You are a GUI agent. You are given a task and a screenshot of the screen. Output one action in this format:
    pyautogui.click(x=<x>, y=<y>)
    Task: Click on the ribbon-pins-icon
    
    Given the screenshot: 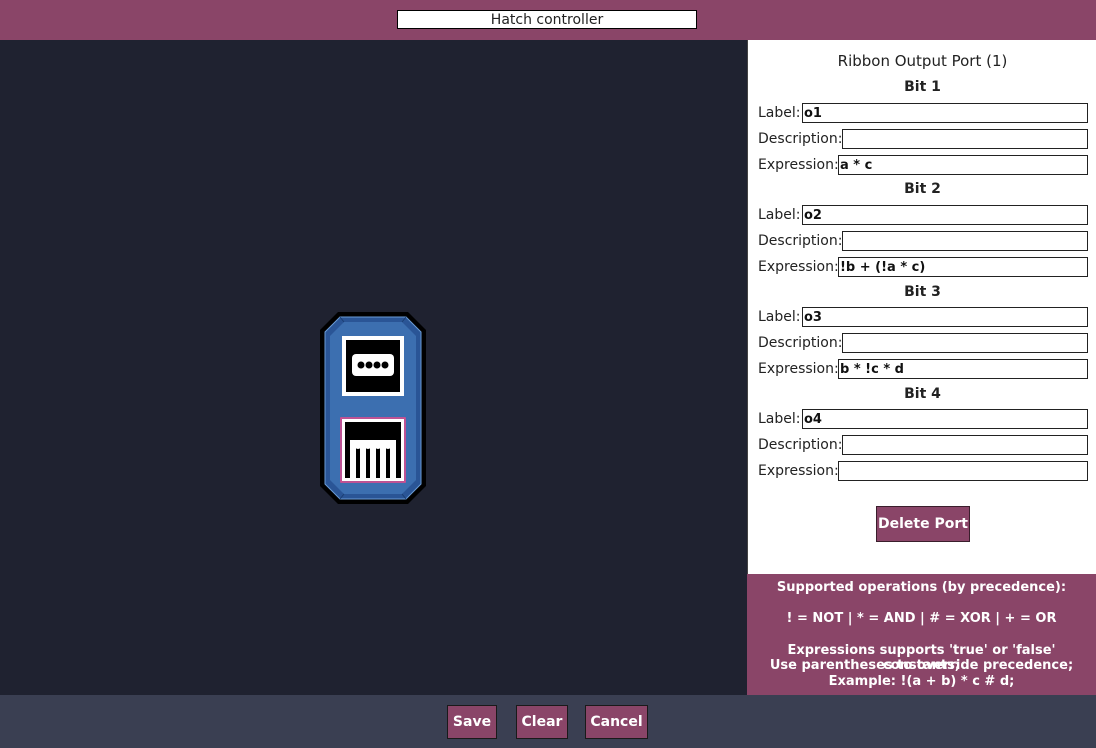 What is the action you would take?
    pyautogui.click(x=373, y=450)
    